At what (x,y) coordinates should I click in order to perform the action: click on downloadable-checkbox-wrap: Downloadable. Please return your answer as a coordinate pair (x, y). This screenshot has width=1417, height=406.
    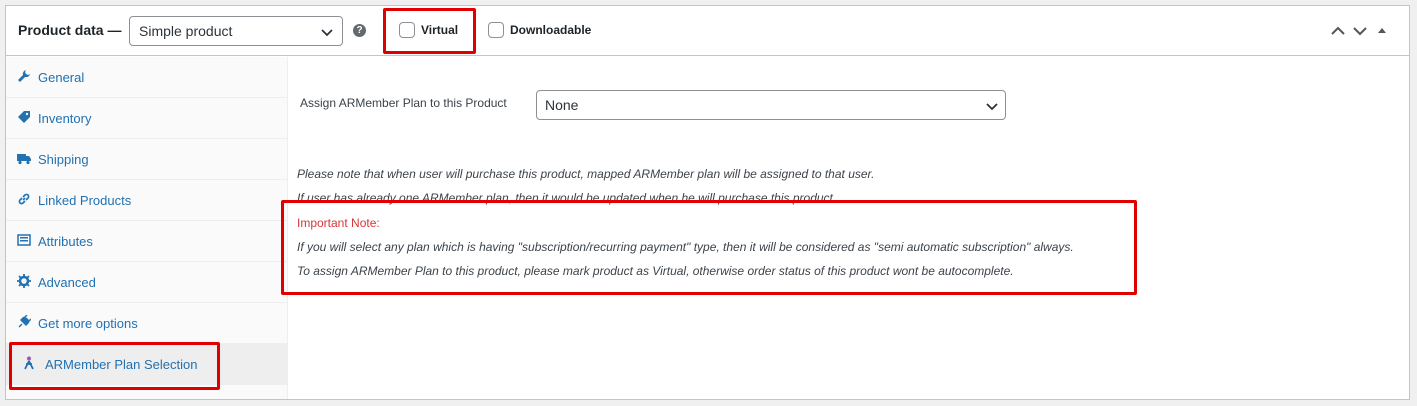
    Looking at the image, I should click on (543, 31).